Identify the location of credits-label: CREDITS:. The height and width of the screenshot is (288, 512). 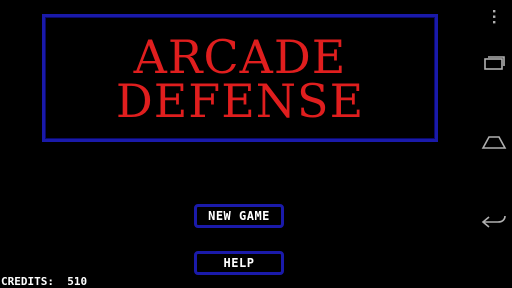
(27, 281).